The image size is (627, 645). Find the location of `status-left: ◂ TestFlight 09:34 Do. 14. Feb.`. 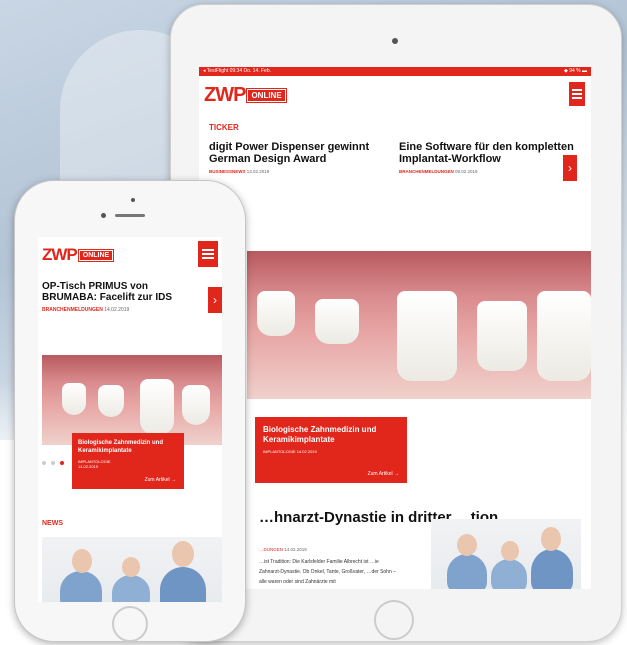

status-left: ◂ TestFlight 09:34 Do. 14. Feb. is located at coordinates (237, 71).